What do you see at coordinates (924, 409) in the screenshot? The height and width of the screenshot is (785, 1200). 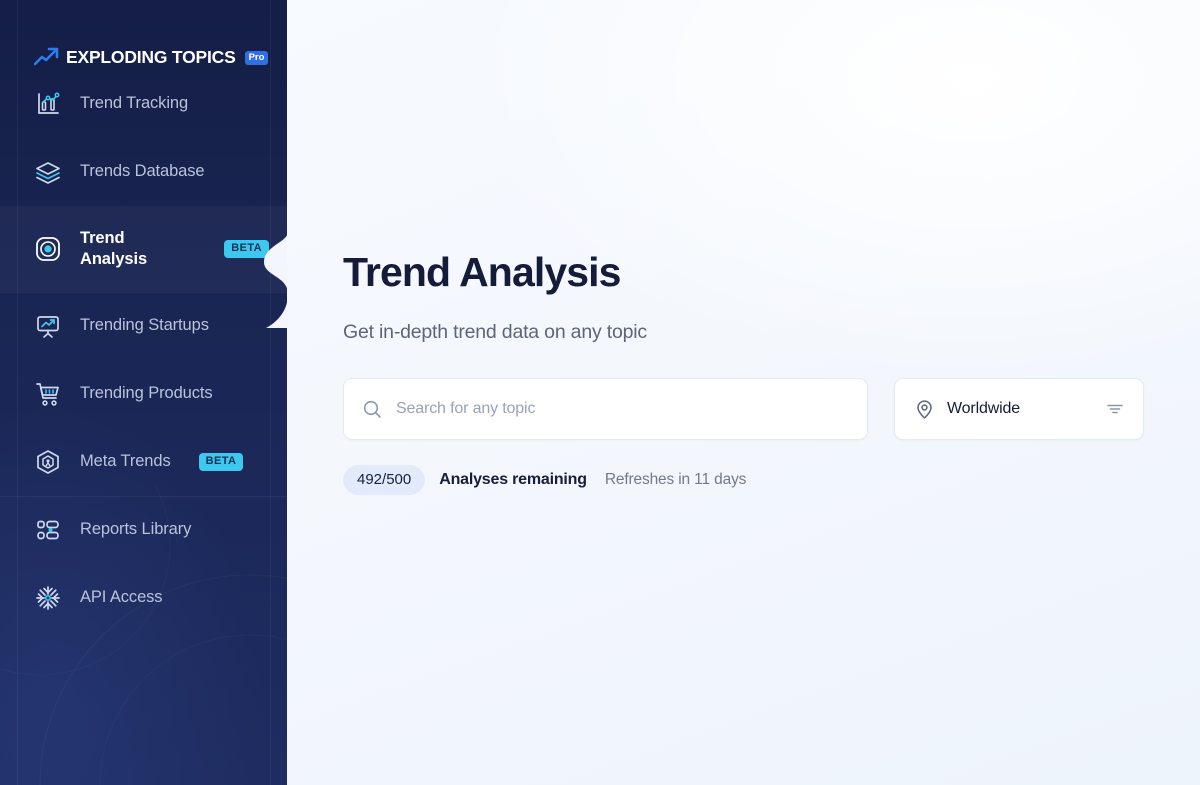 I see `location-pin-icon` at bounding box center [924, 409].